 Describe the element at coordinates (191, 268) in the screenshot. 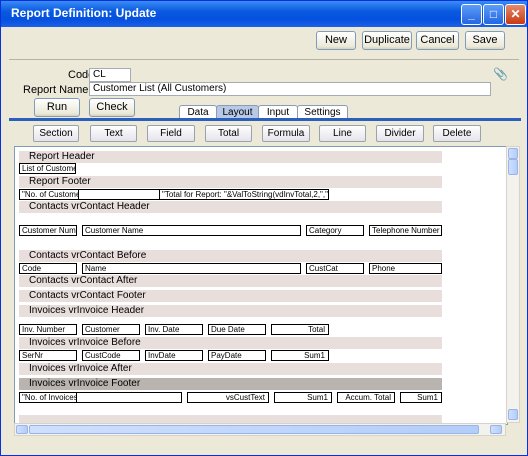

I see `field-name: Name` at that location.